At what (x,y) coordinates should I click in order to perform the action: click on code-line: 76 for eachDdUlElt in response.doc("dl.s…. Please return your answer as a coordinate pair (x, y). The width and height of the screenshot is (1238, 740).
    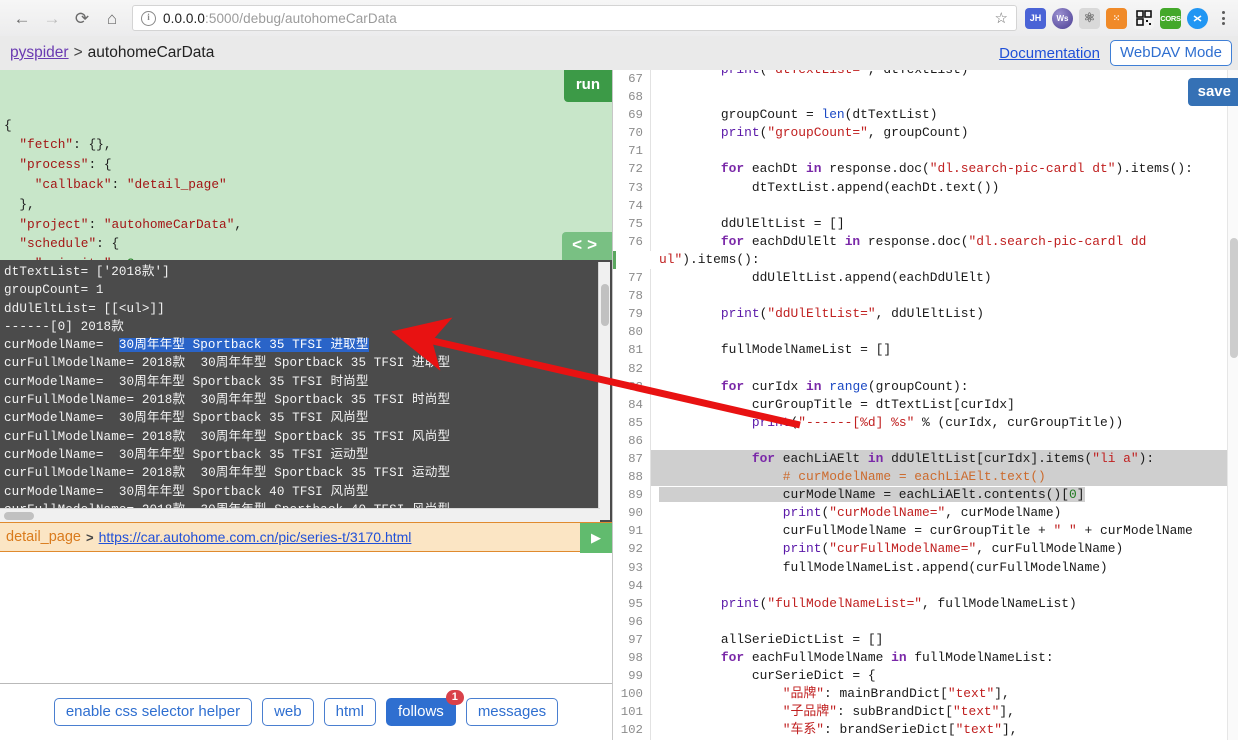
    Looking at the image, I should click on (925, 250).